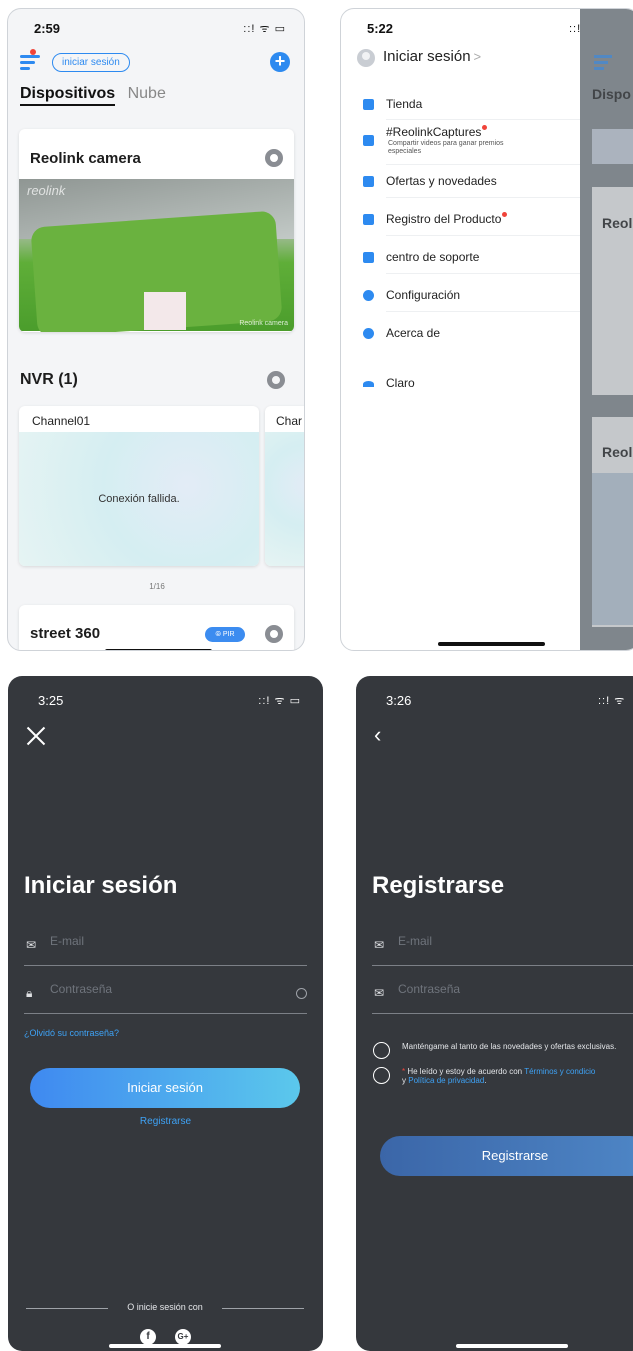 The image size is (633, 1351). What do you see at coordinates (368, 257) in the screenshot?
I see `support-icon` at bounding box center [368, 257].